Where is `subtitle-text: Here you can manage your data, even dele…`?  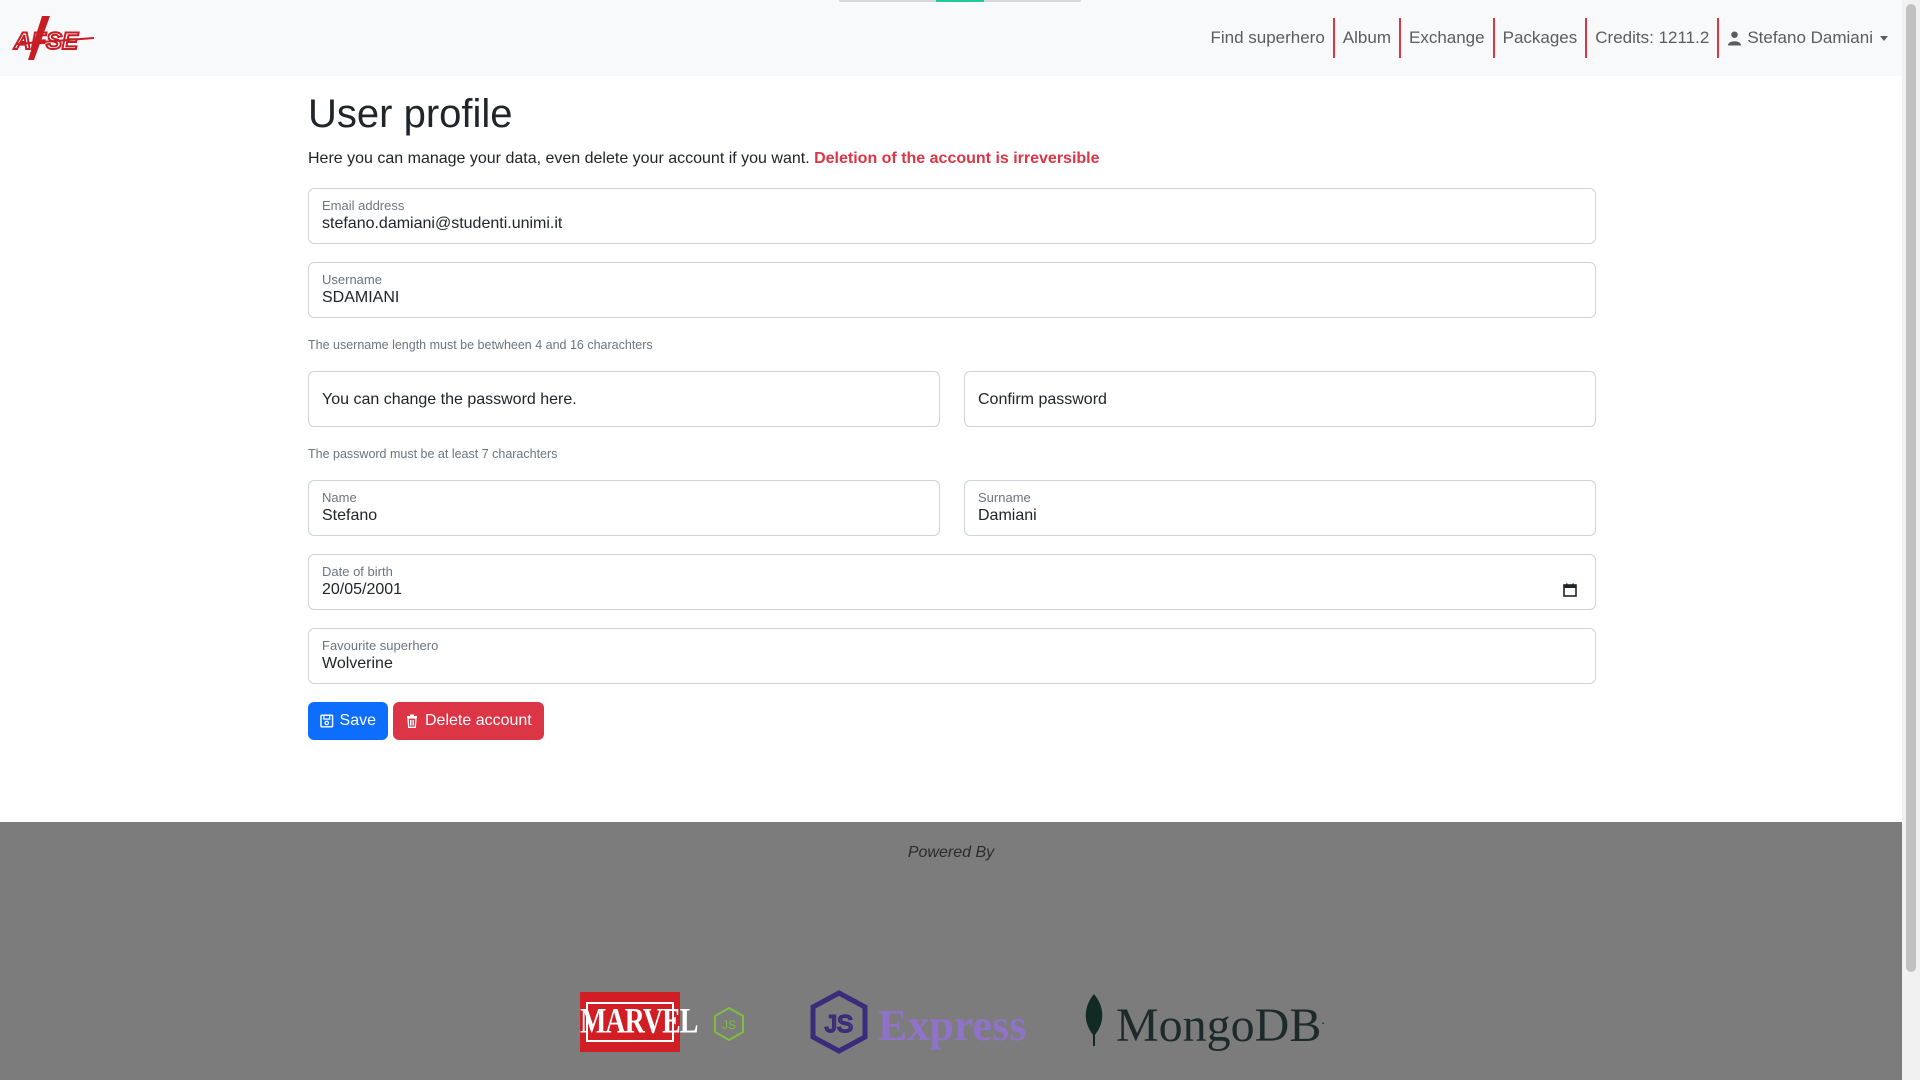
subtitle-text: Here you can manage your data, even dele… is located at coordinates (559, 158).